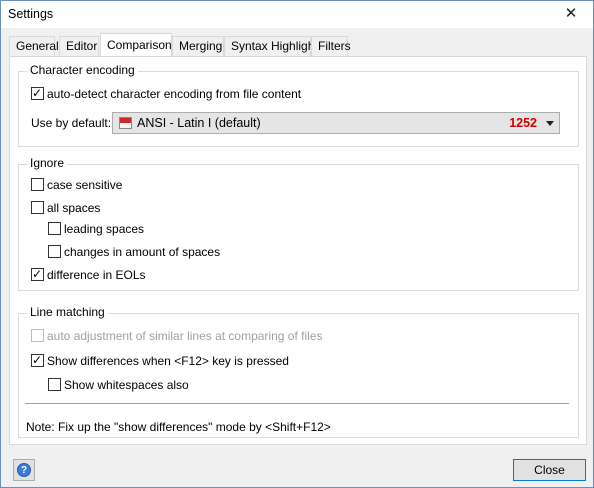 Image resolution: width=594 pixels, height=488 pixels. What do you see at coordinates (67, 312) in the screenshot?
I see `line-matching-title: Line matching` at bounding box center [67, 312].